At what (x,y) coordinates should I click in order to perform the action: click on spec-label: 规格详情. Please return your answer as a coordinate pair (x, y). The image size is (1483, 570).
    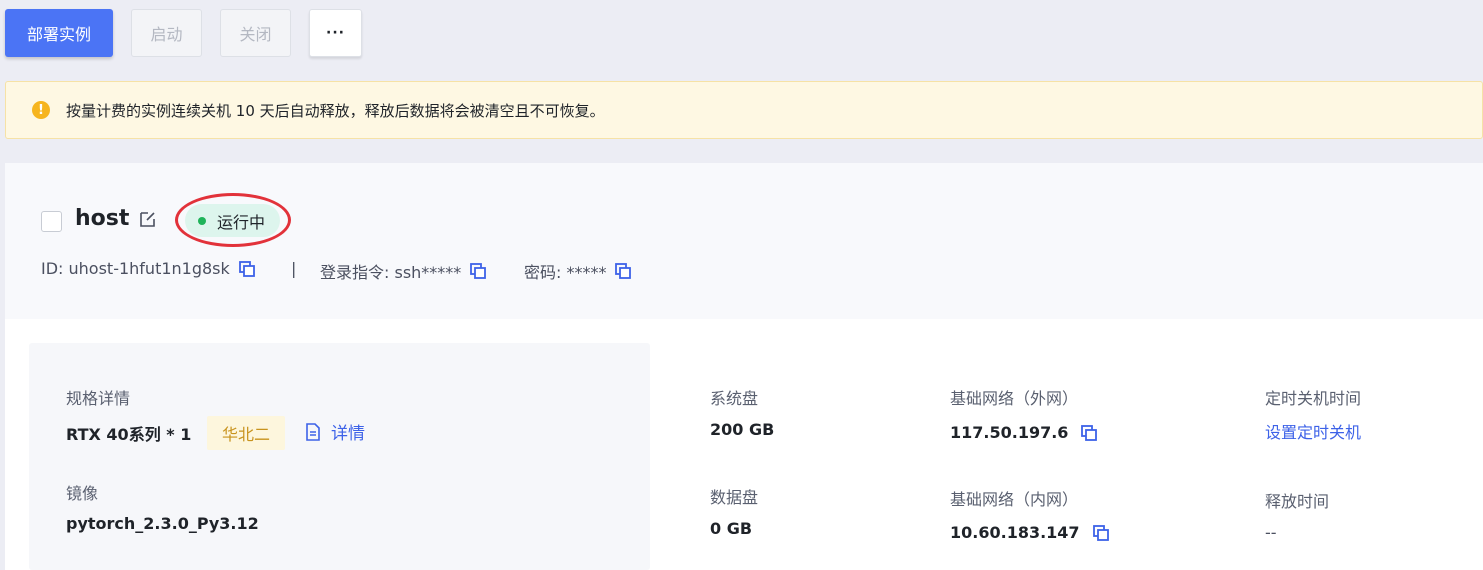
    Looking at the image, I should click on (98, 398).